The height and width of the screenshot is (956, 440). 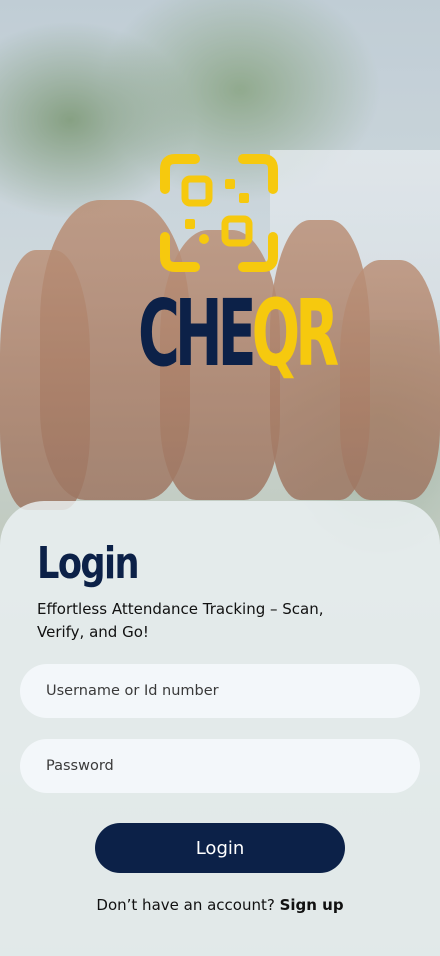 What do you see at coordinates (220, 766) in the screenshot?
I see `password-input` at bounding box center [220, 766].